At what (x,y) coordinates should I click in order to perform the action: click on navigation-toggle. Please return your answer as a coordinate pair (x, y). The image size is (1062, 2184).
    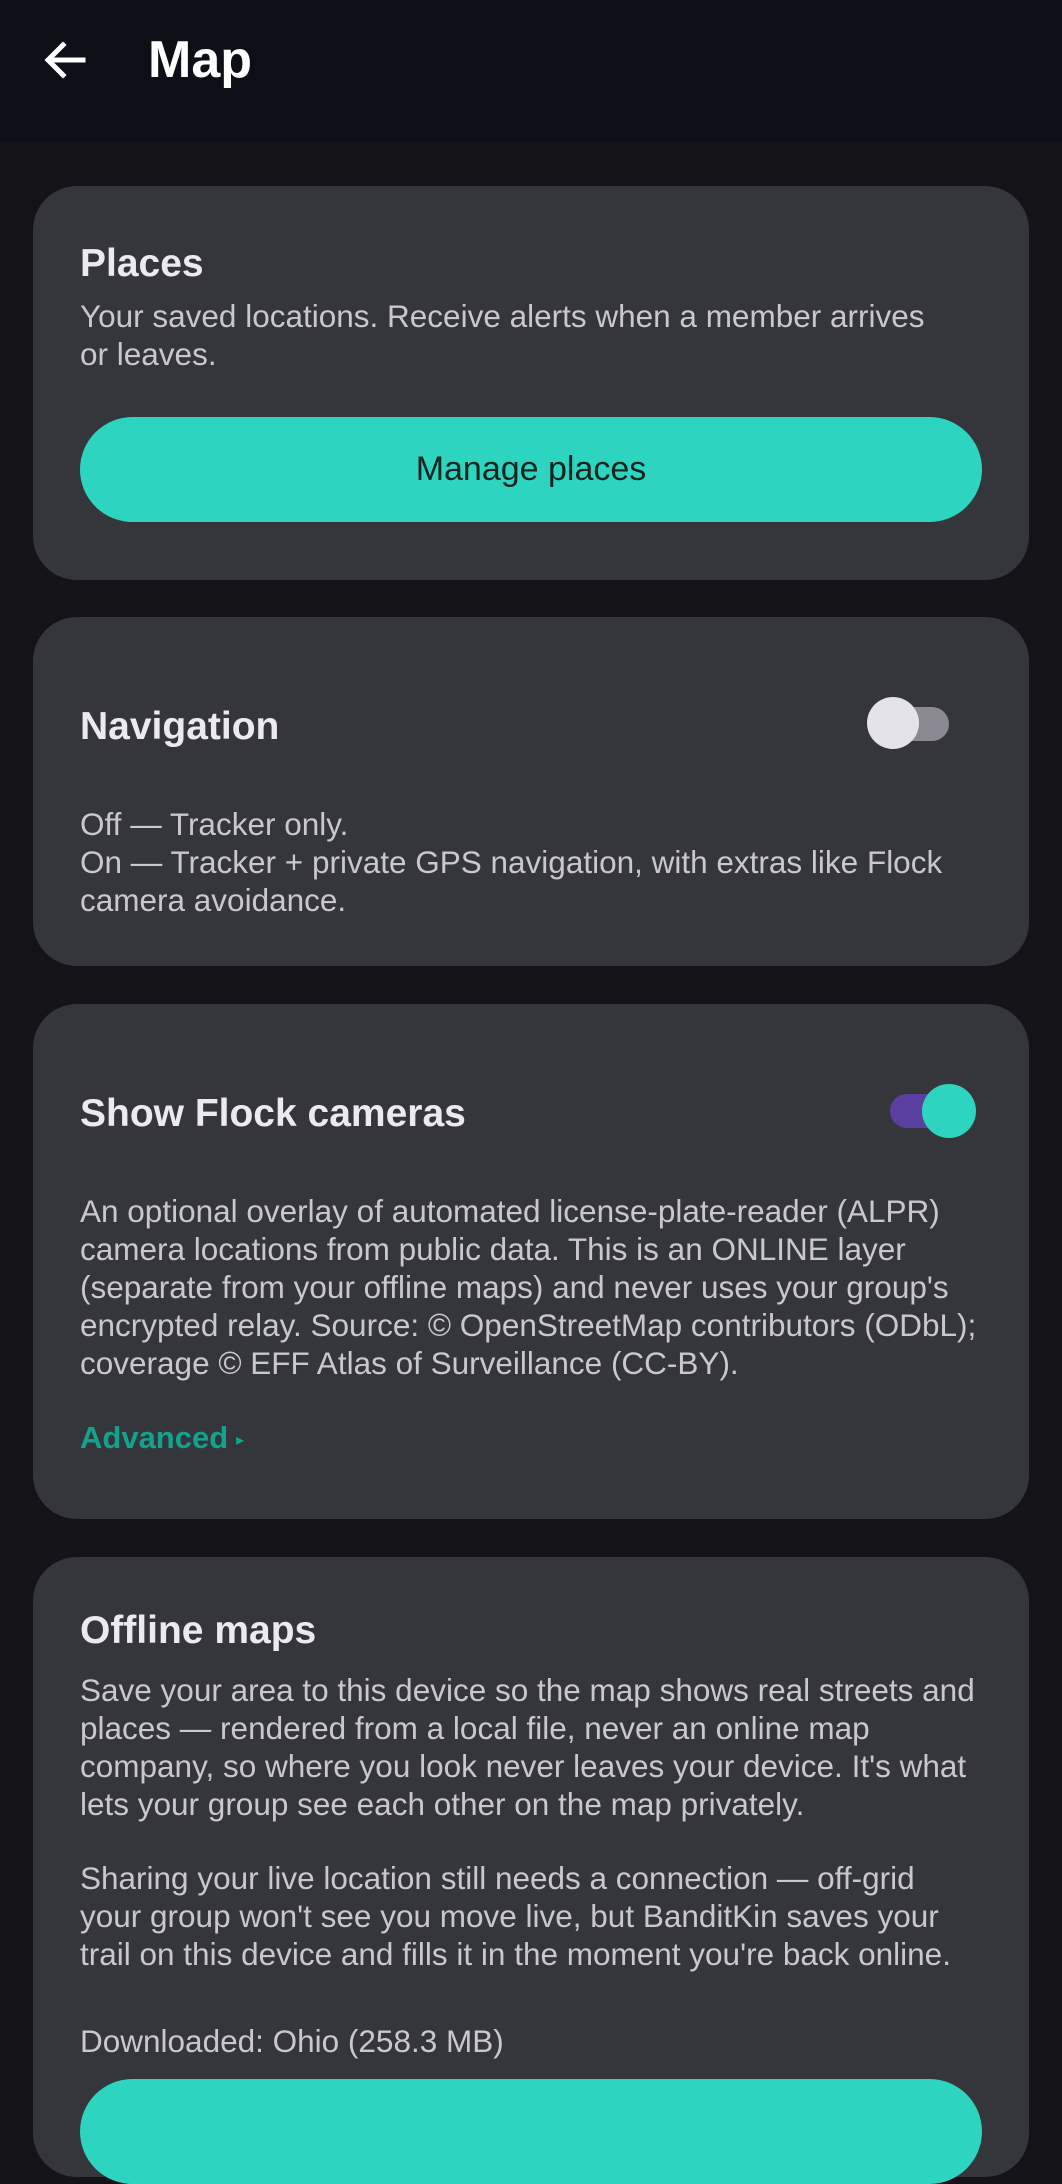
    Looking at the image, I should click on (910, 724).